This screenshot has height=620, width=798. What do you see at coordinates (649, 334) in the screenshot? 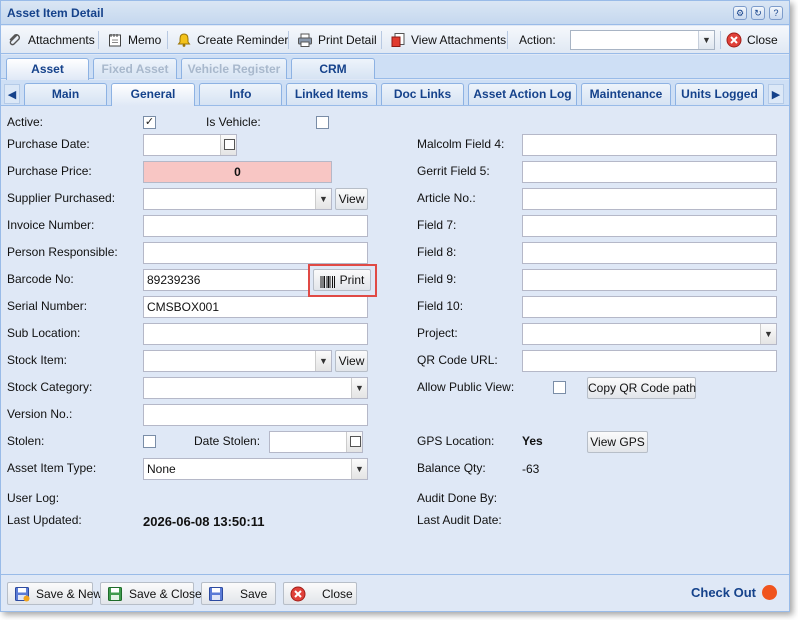
I see `project-select: ▼` at bounding box center [649, 334].